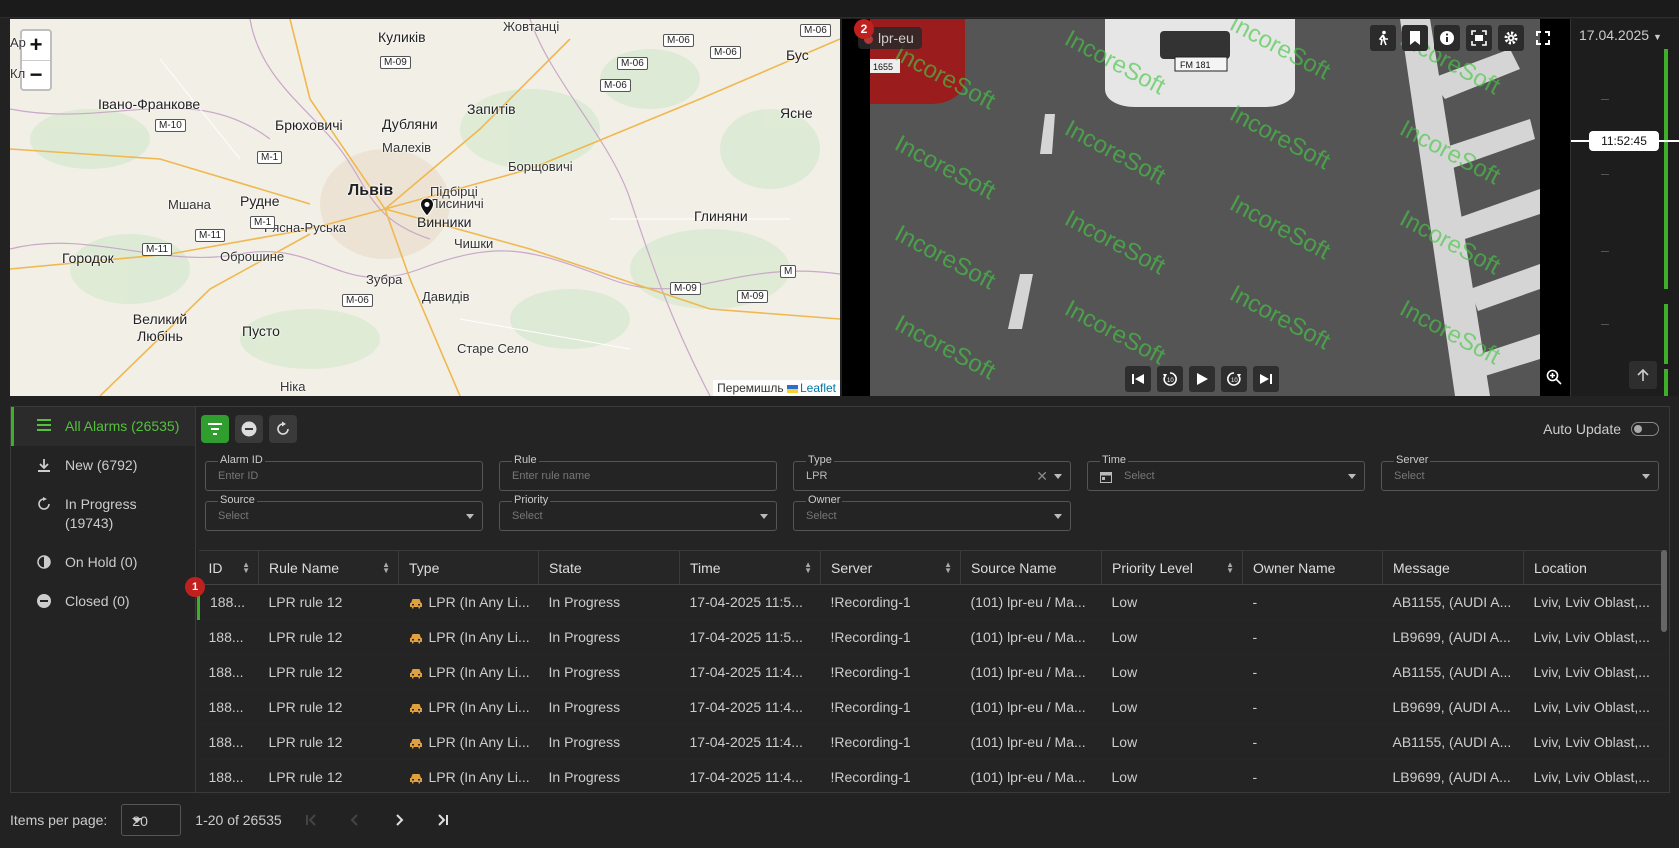  Describe the element at coordinates (527, 516) in the screenshot. I see `field-placeholder: Select` at that location.